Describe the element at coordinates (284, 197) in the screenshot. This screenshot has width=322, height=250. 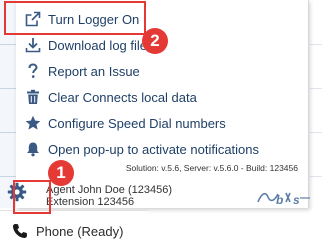
I see `brand-logo: b s` at that location.